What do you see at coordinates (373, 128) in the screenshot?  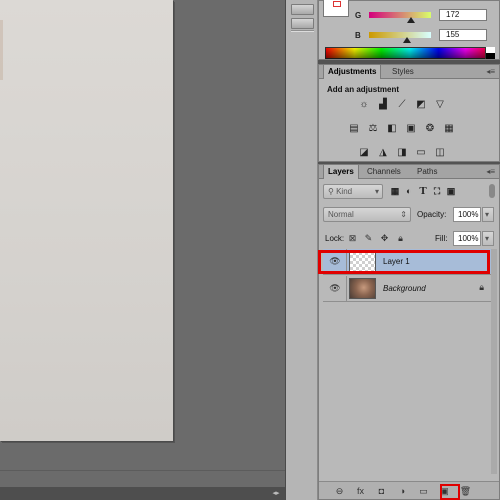 I see `color-balance-icon: ⚖` at bounding box center [373, 128].